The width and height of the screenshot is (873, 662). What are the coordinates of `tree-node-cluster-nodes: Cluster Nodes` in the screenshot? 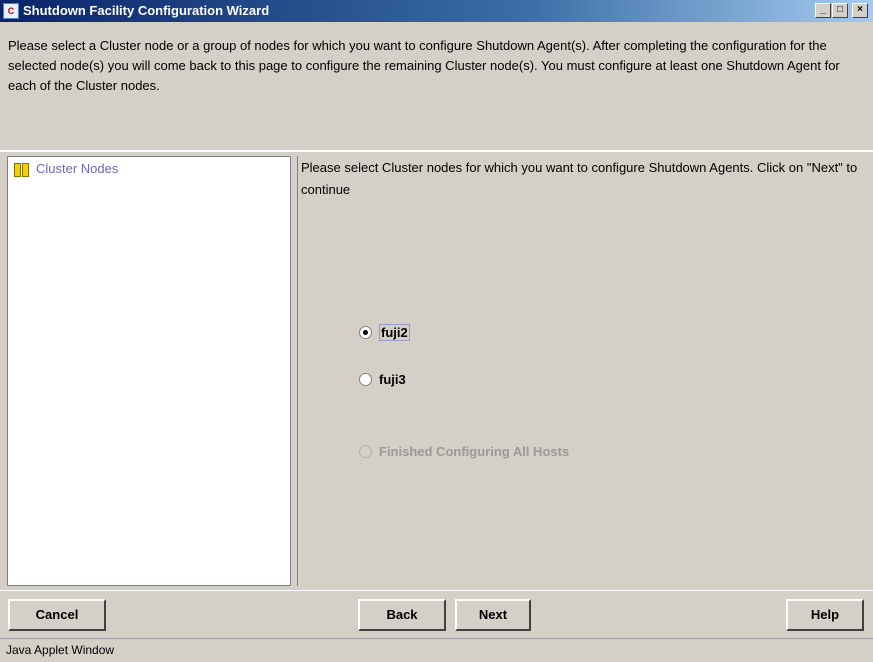 It's located at (77, 168).